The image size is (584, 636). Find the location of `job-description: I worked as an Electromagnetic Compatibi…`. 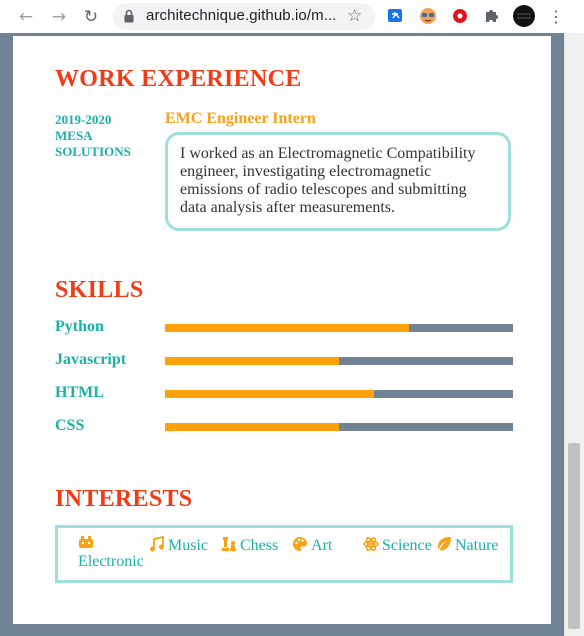

job-description: I worked as an Electromagnetic Compatibi… is located at coordinates (338, 181).